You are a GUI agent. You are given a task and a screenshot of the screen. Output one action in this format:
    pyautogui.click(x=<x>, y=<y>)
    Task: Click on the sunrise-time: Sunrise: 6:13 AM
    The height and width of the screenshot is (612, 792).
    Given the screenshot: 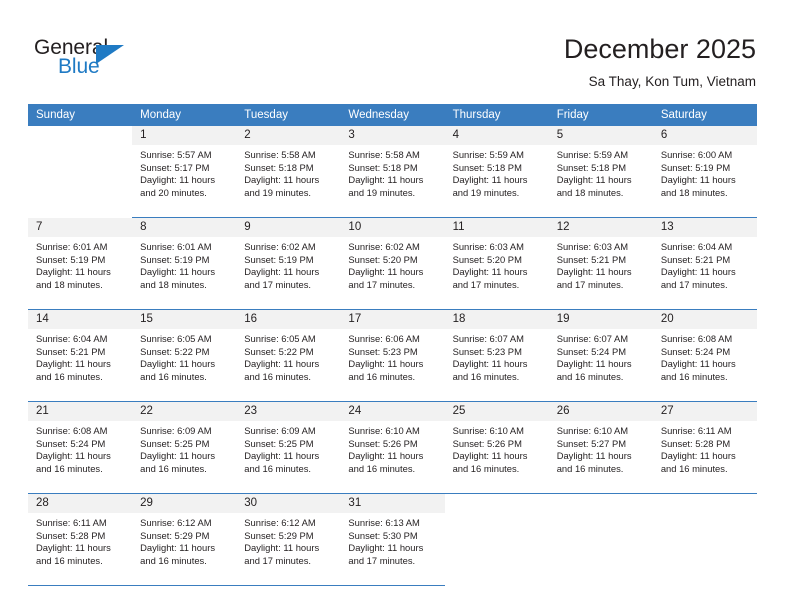 What is the action you would take?
    pyautogui.click(x=384, y=522)
    